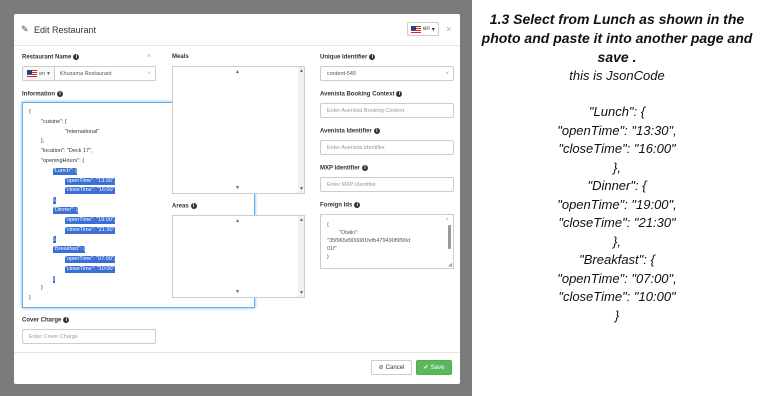  Describe the element at coordinates (25, 29) in the screenshot. I see `edit-icon: ✎` at that location.